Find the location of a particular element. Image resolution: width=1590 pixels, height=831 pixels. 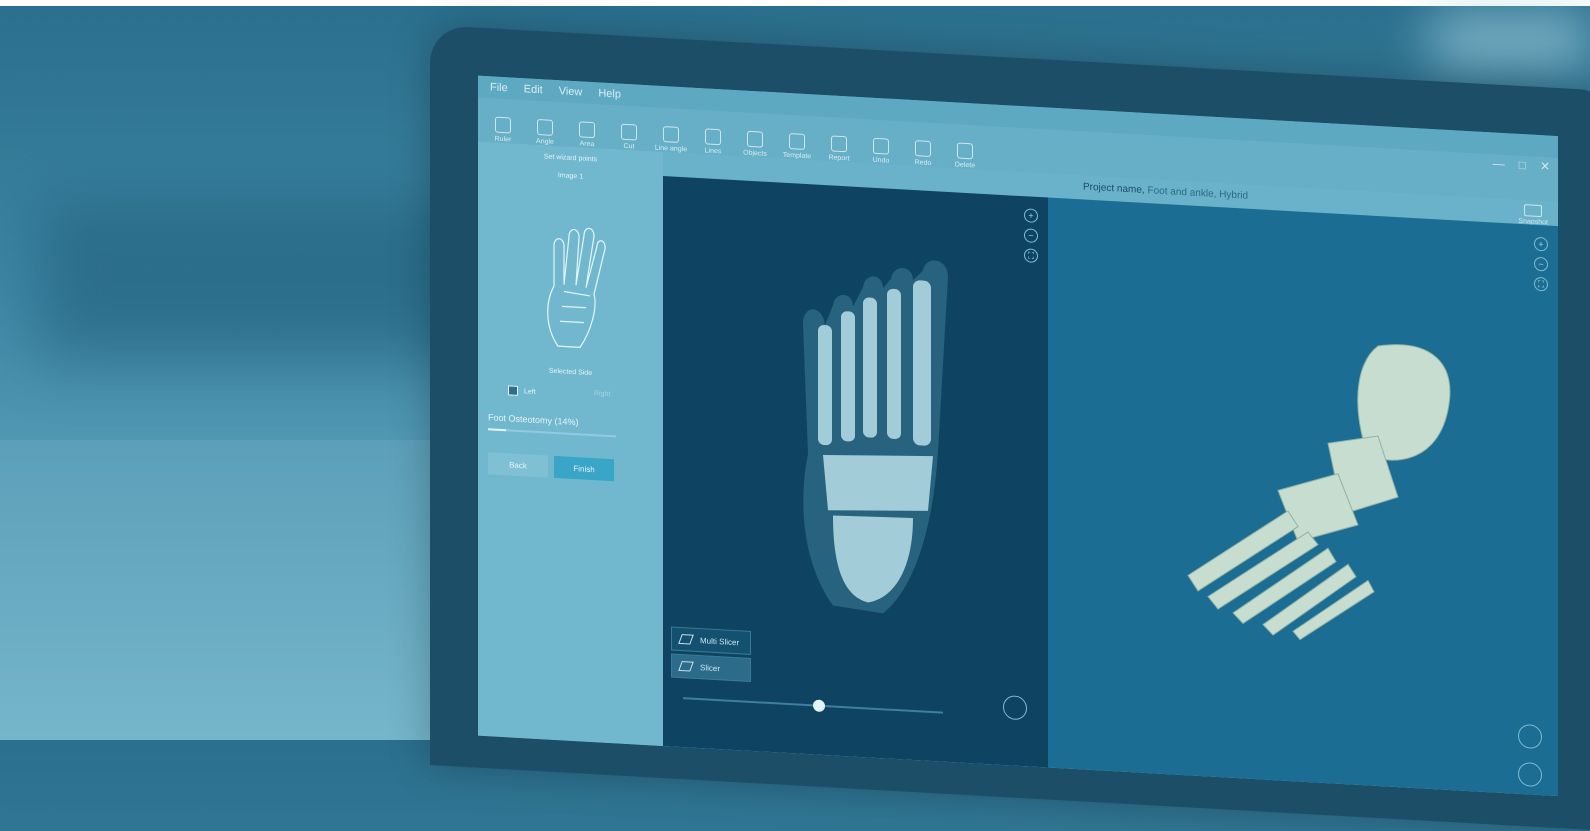

progress-bar is located at coordinates (552, 433).